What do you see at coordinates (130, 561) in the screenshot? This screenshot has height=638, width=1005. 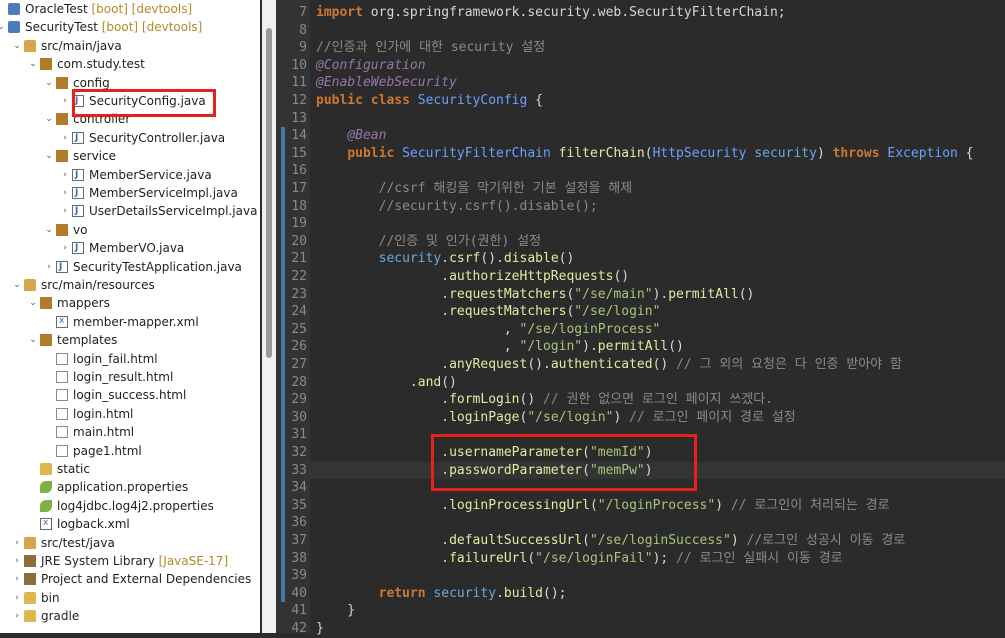 I see `tree-item: › JRE System Library [JavaSE-17]` at bounding box center [130, 561].